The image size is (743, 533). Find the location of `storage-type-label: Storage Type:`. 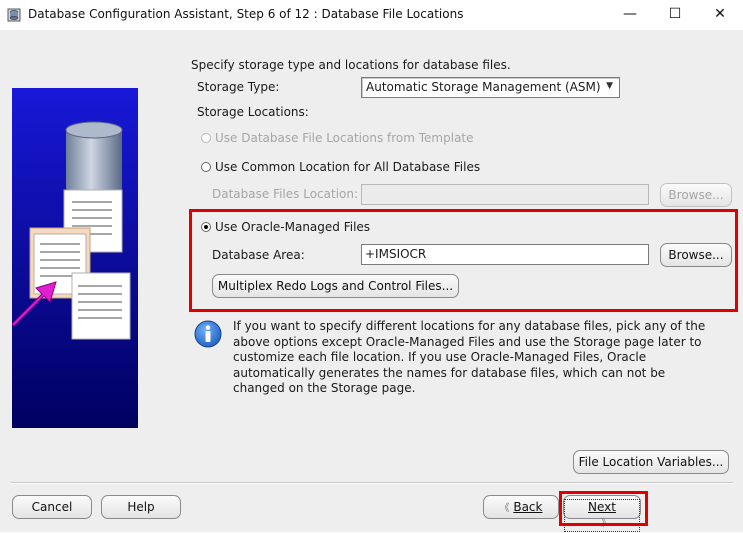

storage-type-label: Storage Type: is located at coordinates (238, 87).